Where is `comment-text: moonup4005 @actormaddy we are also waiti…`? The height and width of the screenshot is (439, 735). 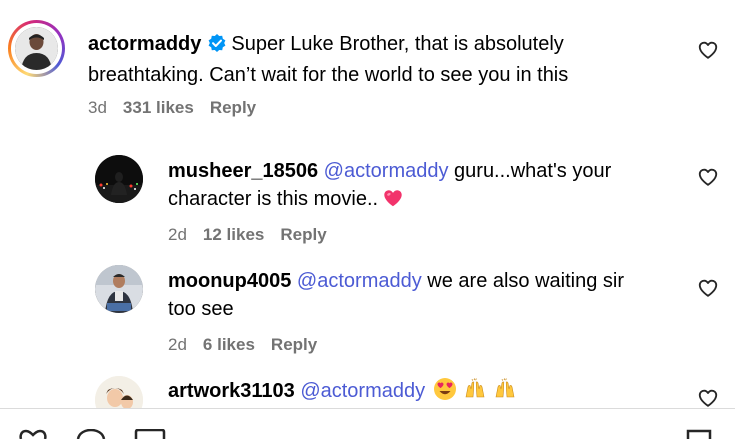
comment-text: moonup4005 @actormaddy we are also waiti… is located at coordinates (396, 295).